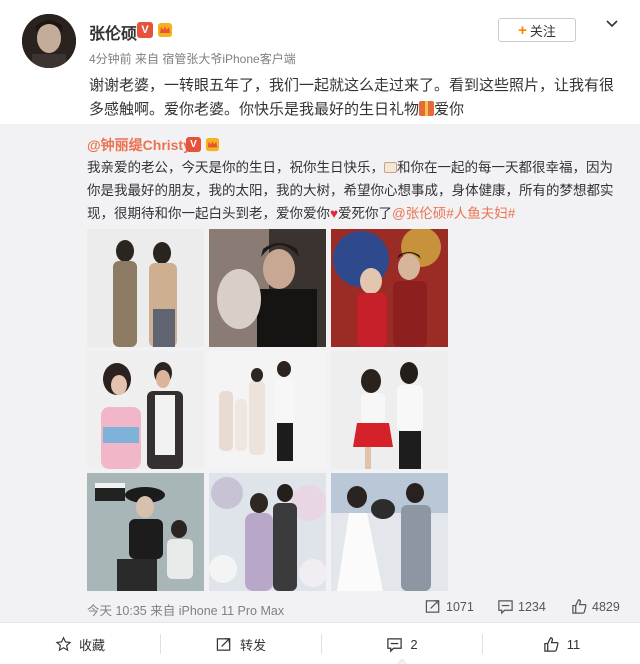 This screenshot has height=664, width=640. What do you see at coordinates (267, 532) in the screenshot?
I see `photo-couple-hanfu-garden` at bounding box center [267, 532].